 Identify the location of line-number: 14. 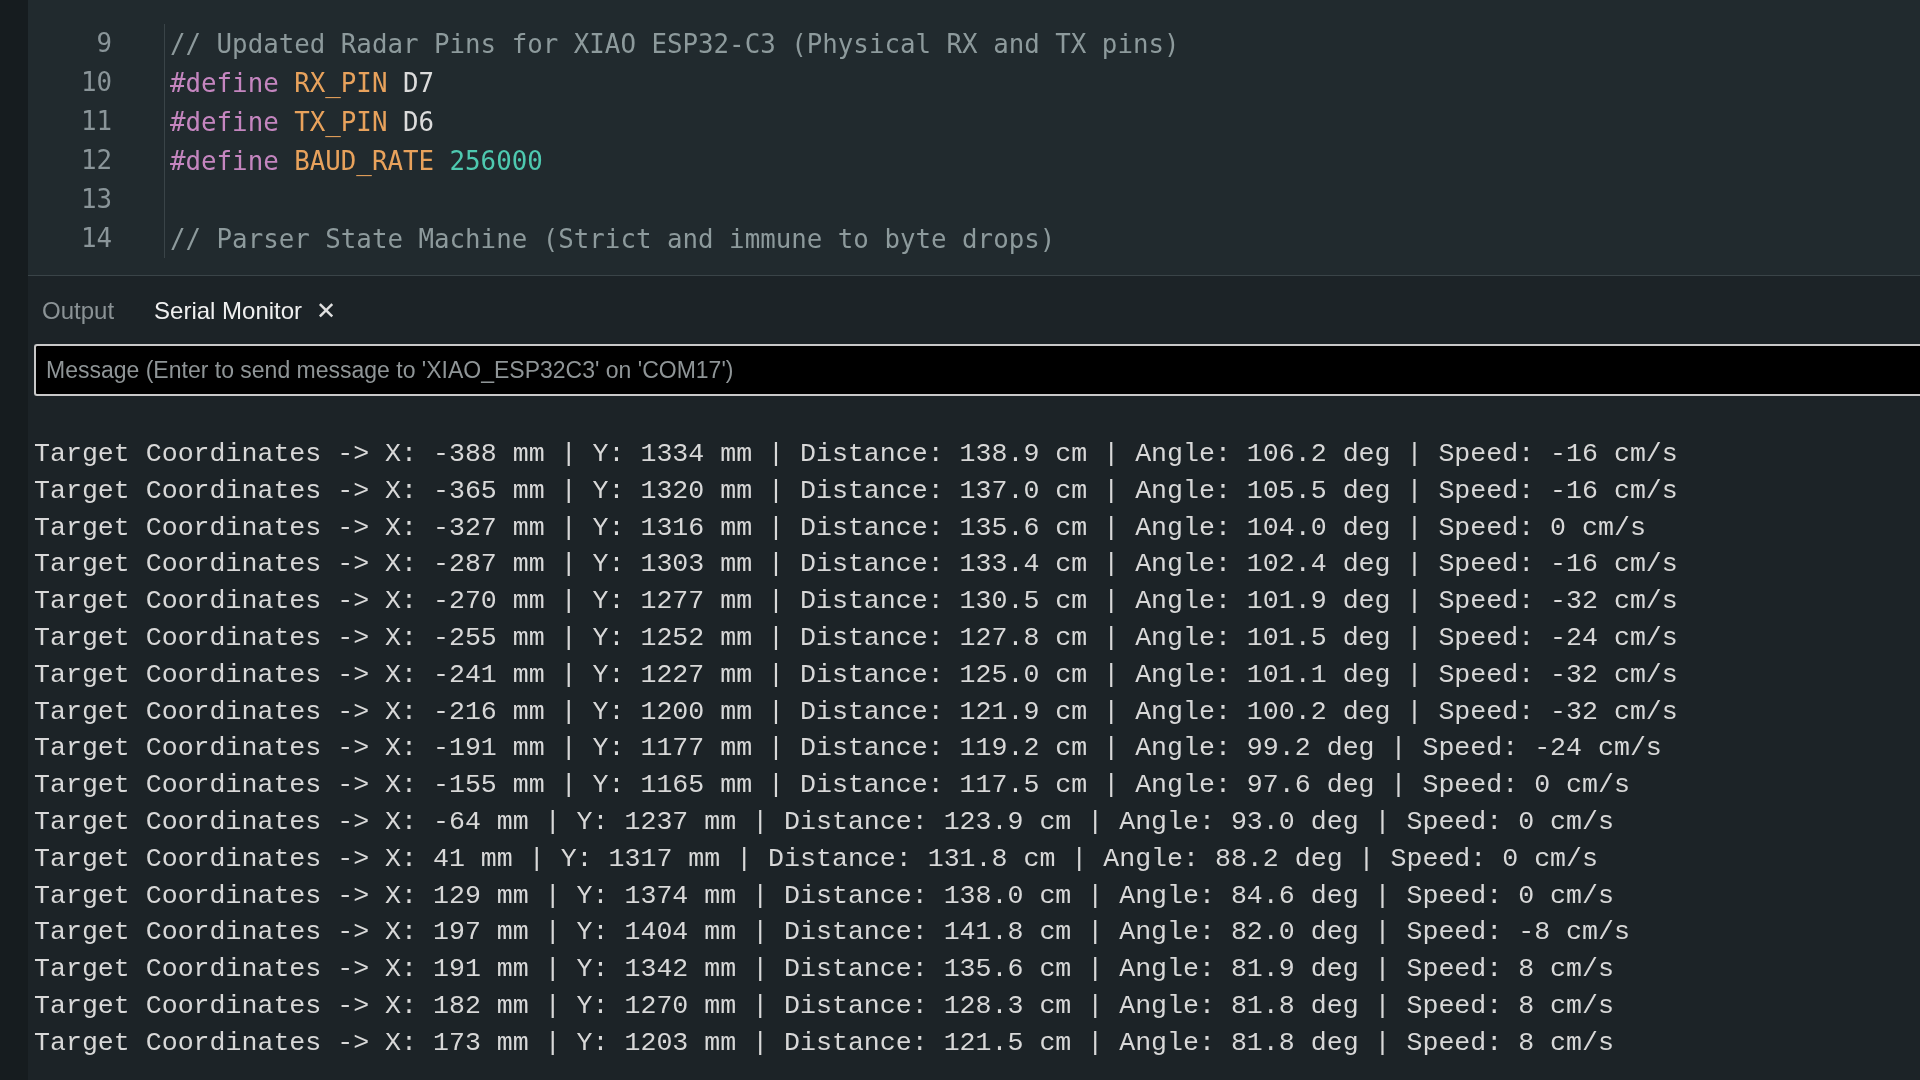
(96, 238).